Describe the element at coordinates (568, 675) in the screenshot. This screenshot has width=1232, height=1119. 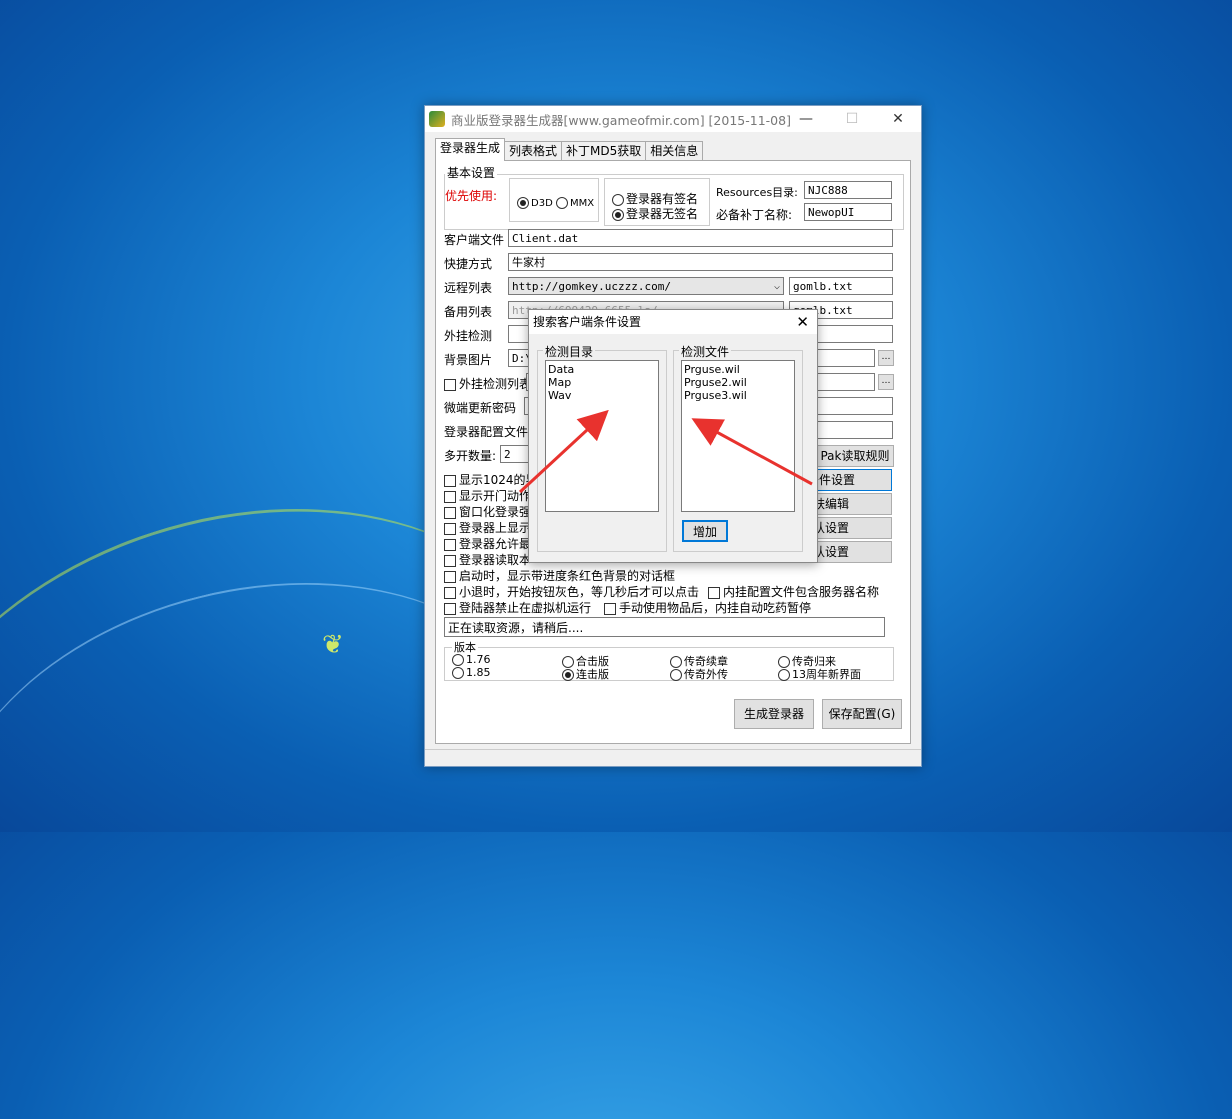
I see `version-lianji-dot` at that location.